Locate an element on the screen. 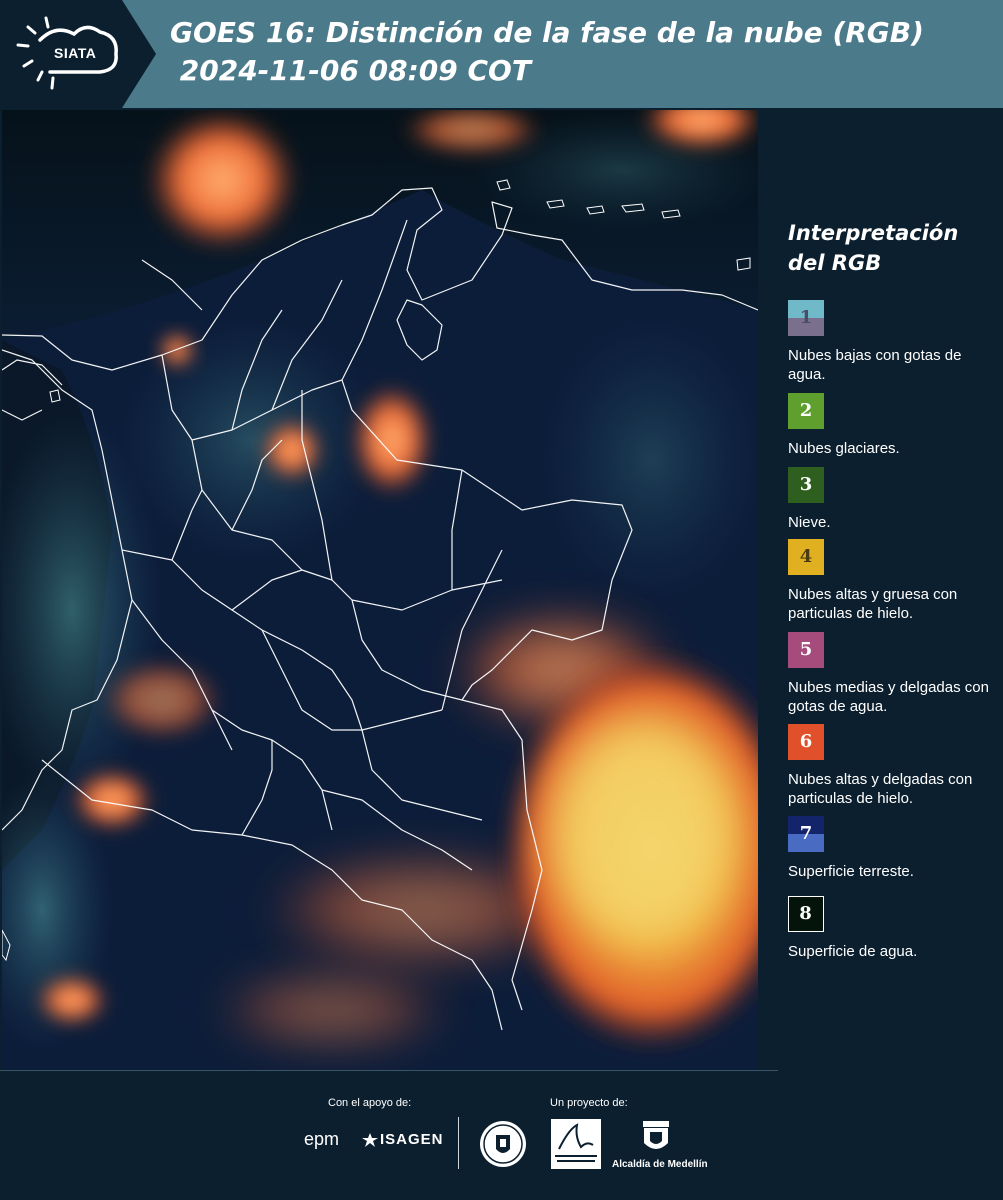  epm-logo: epm is located at coordinates (322, 1139).